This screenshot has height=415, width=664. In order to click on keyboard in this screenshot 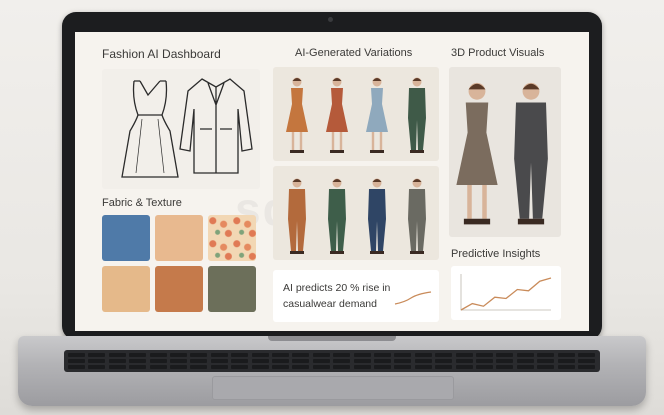, I will do `click(332, 361)`.